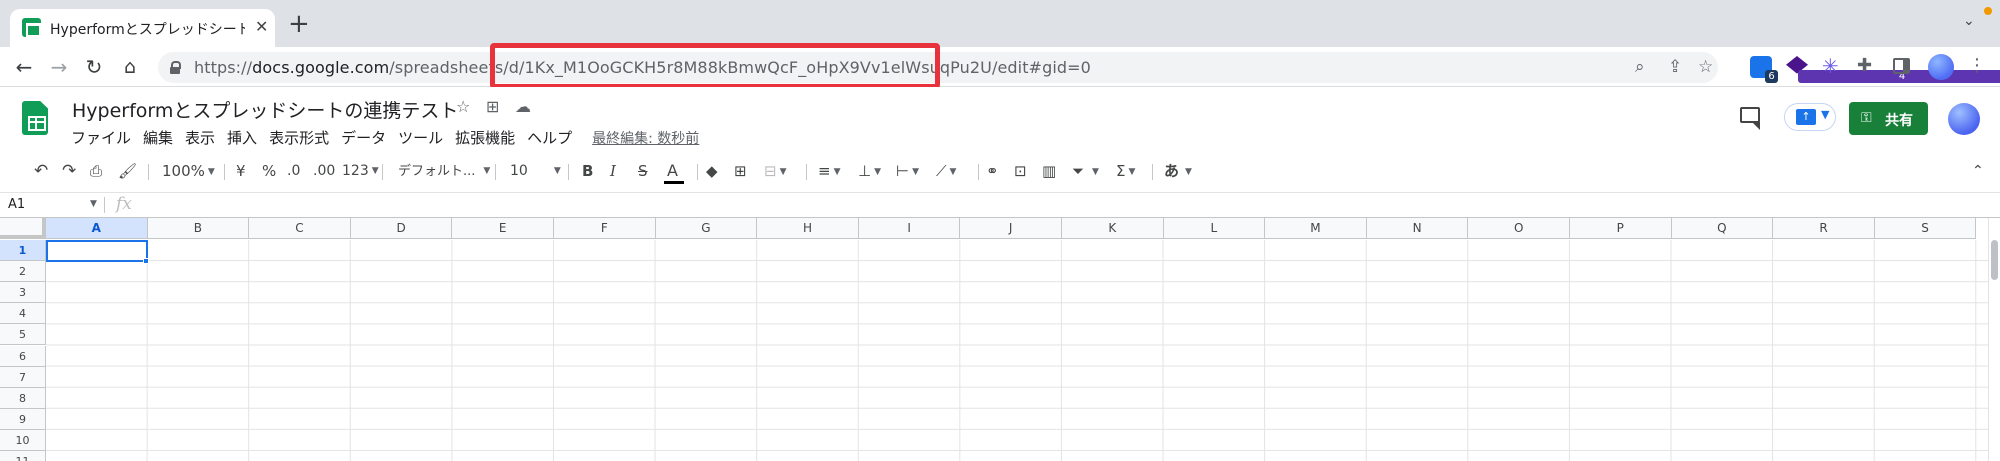  I want to click on font-size-select: 10 ▼, so click(535, 171).